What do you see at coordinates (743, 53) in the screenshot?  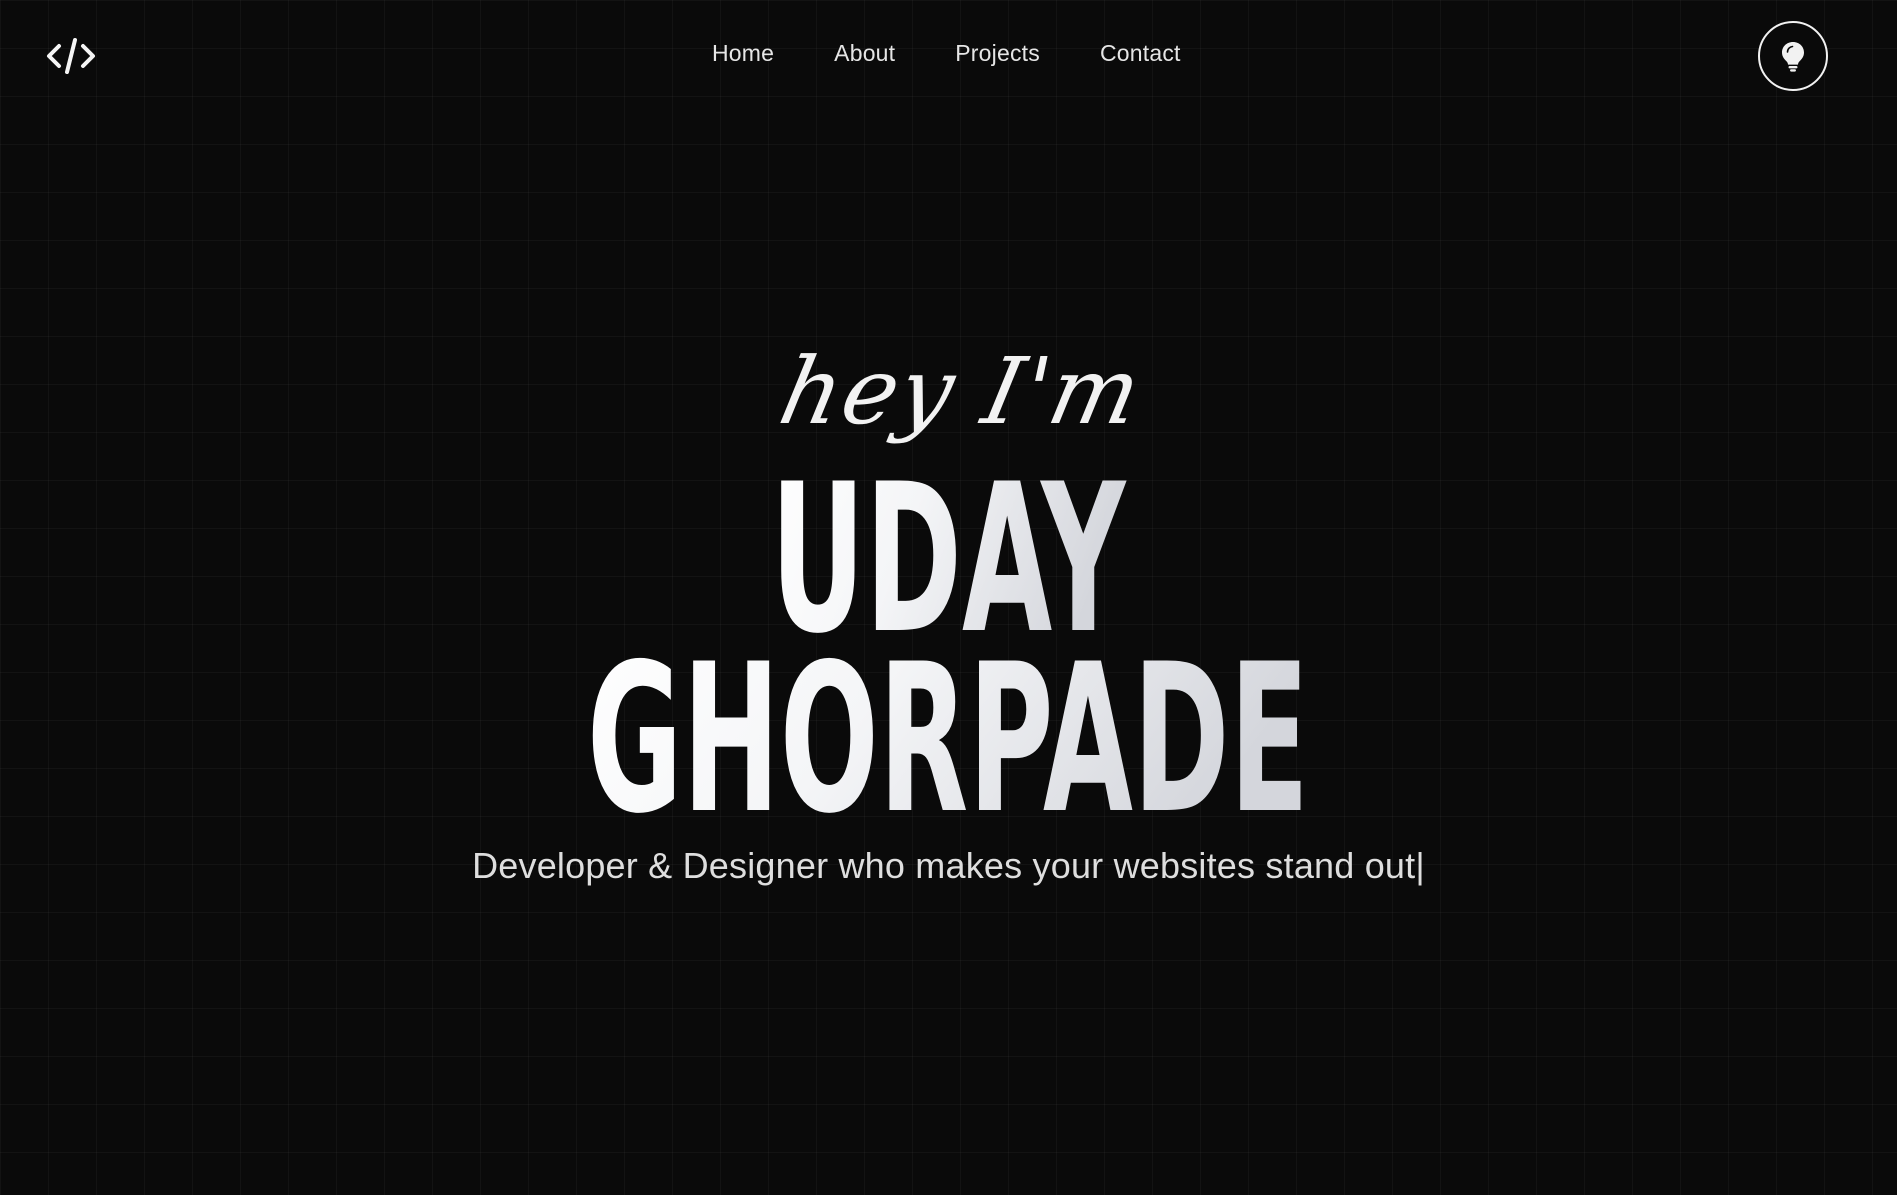 I see `nav-home: Home` at bounding box center [743, 53].